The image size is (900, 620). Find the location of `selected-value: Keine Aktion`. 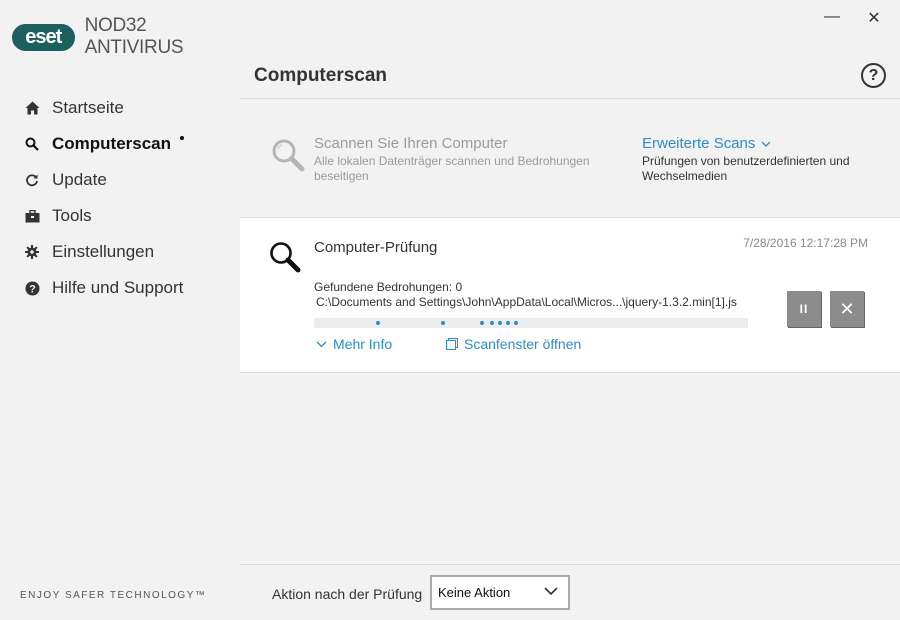

selected-value: Keine Aktion is located at coordinates (474, 592).